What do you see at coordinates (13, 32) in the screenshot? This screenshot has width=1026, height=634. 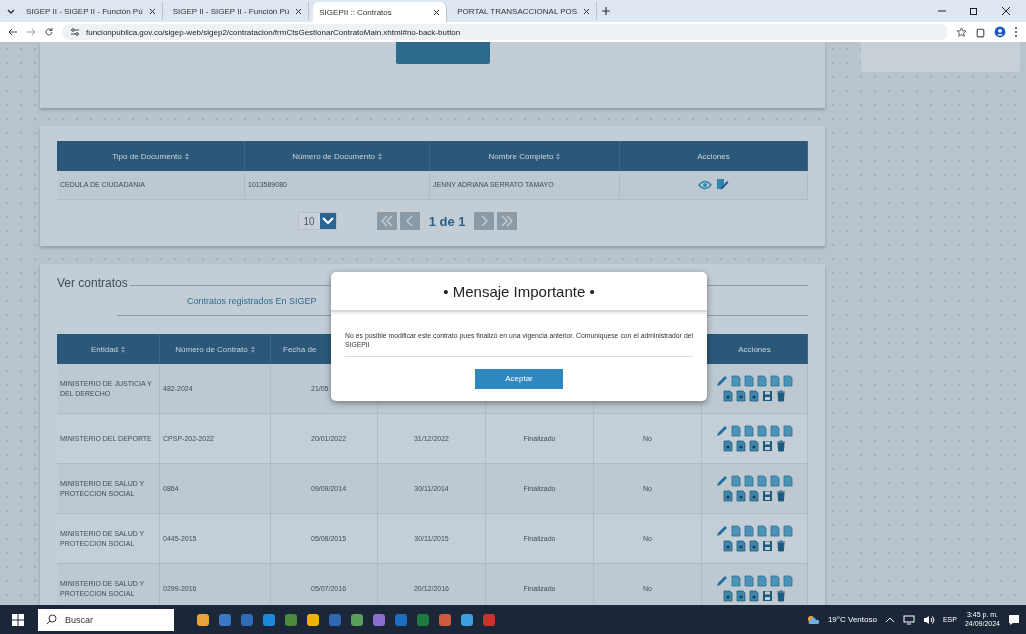 I see `back-icon` at bounding box center [13, 32].